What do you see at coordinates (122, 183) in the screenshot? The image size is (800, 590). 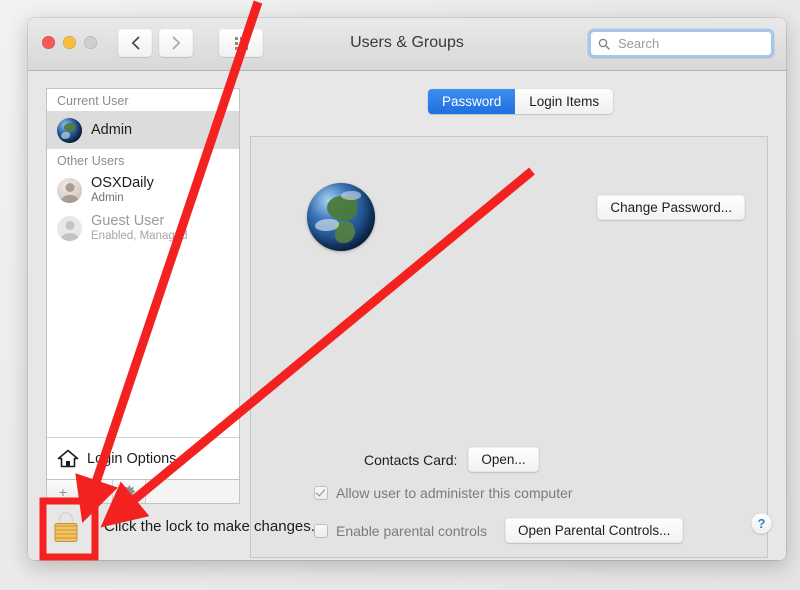 I see `user-name-osxdaily: OSXDaily` at bounding box center [122, 183].